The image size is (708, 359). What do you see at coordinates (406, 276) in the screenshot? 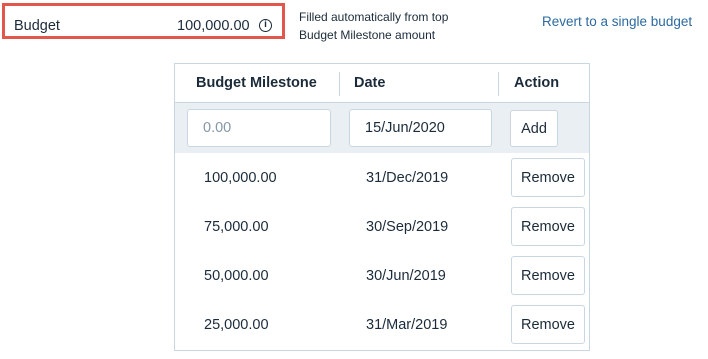
I see `milestone-date: 30/Jun/2019` at bounding box center [406, 276].